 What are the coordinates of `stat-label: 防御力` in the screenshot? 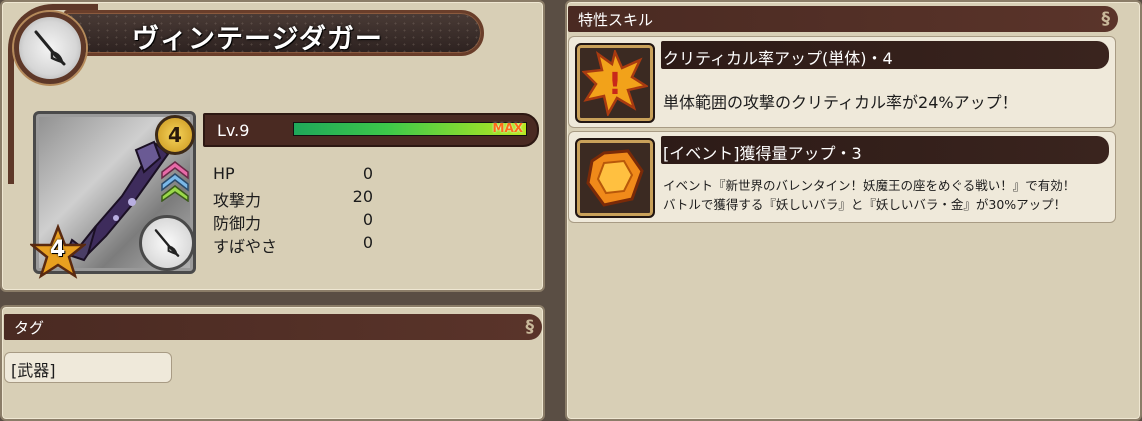 It's located at (237, 223).